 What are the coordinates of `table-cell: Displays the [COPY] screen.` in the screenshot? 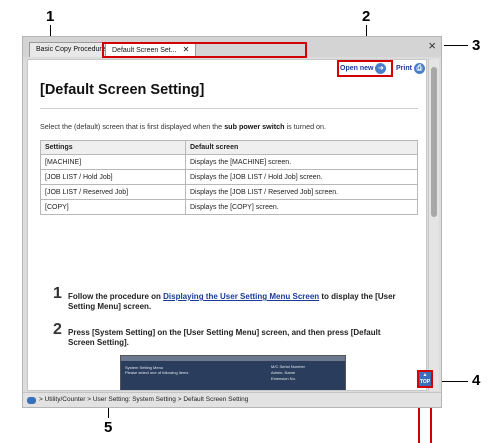 It's located at (301, 207).